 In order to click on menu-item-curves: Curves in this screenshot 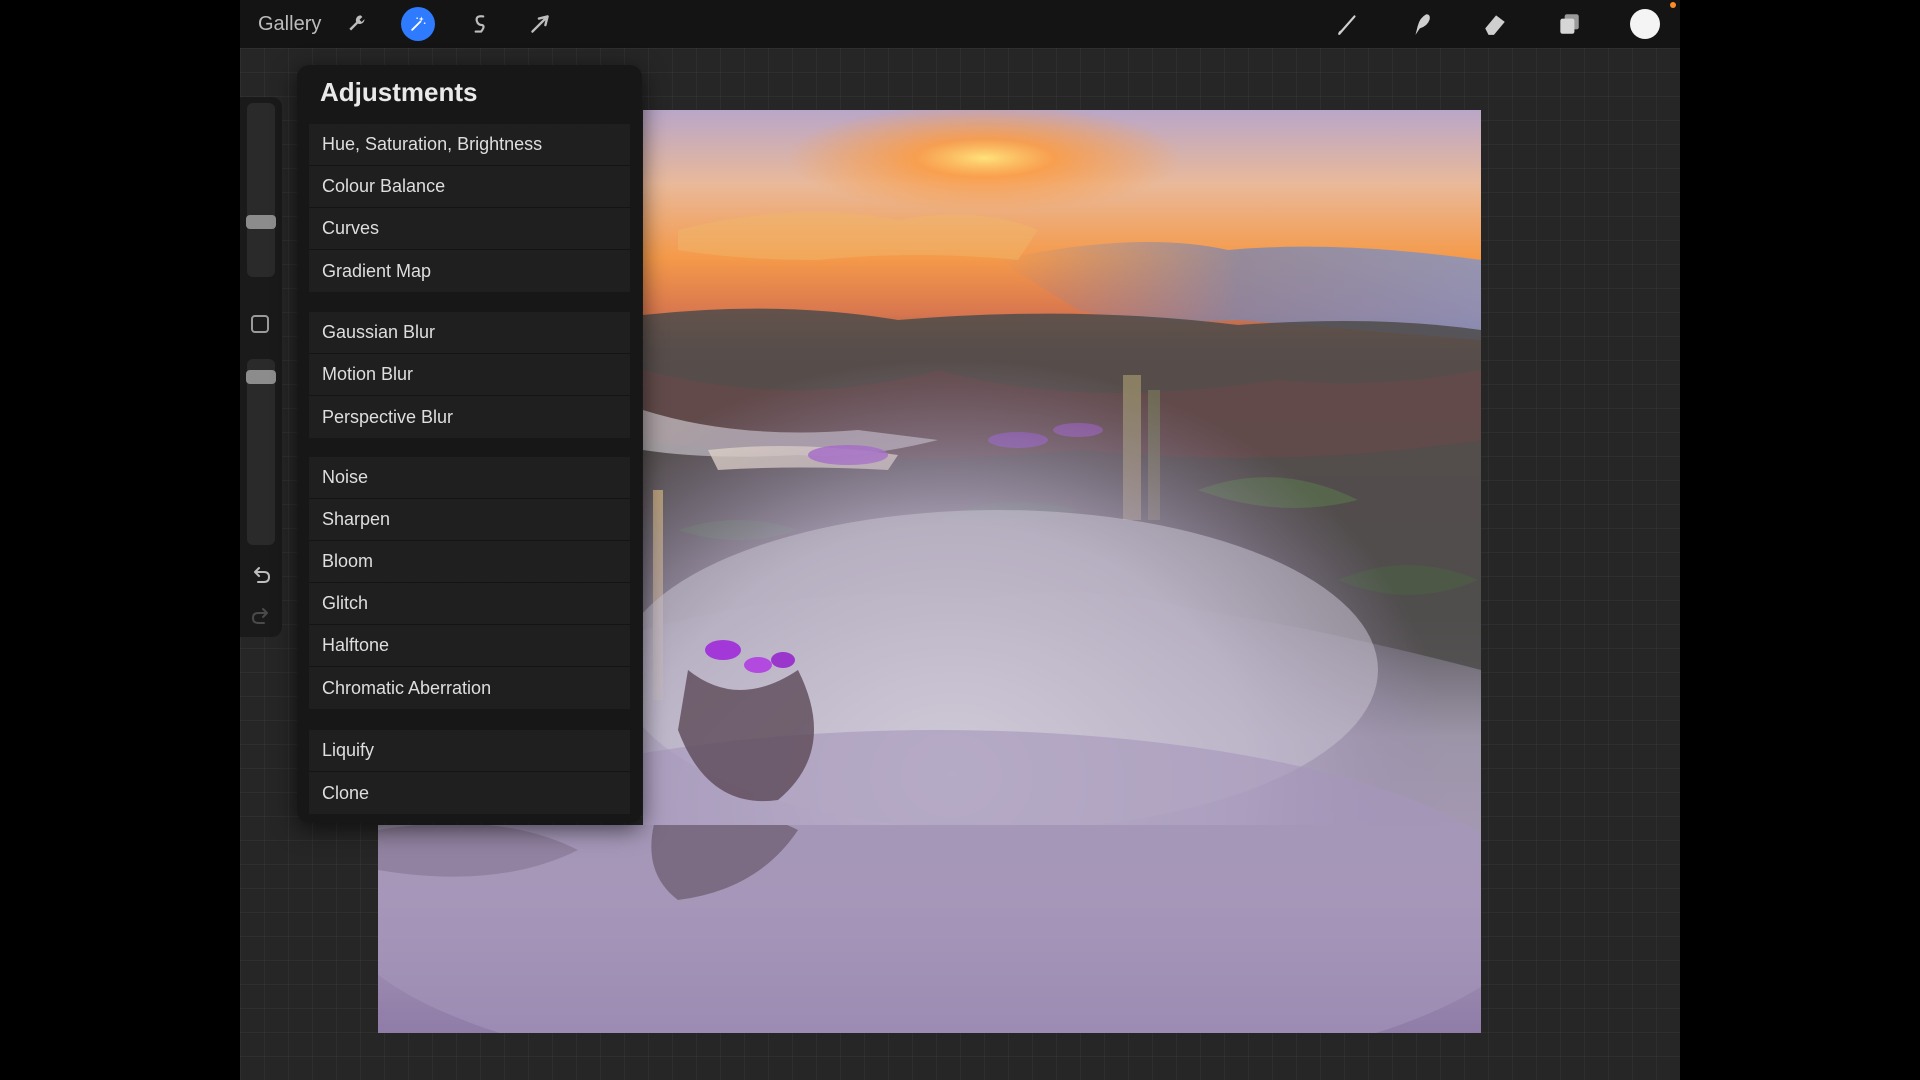, I will do `click(469, 229)`.